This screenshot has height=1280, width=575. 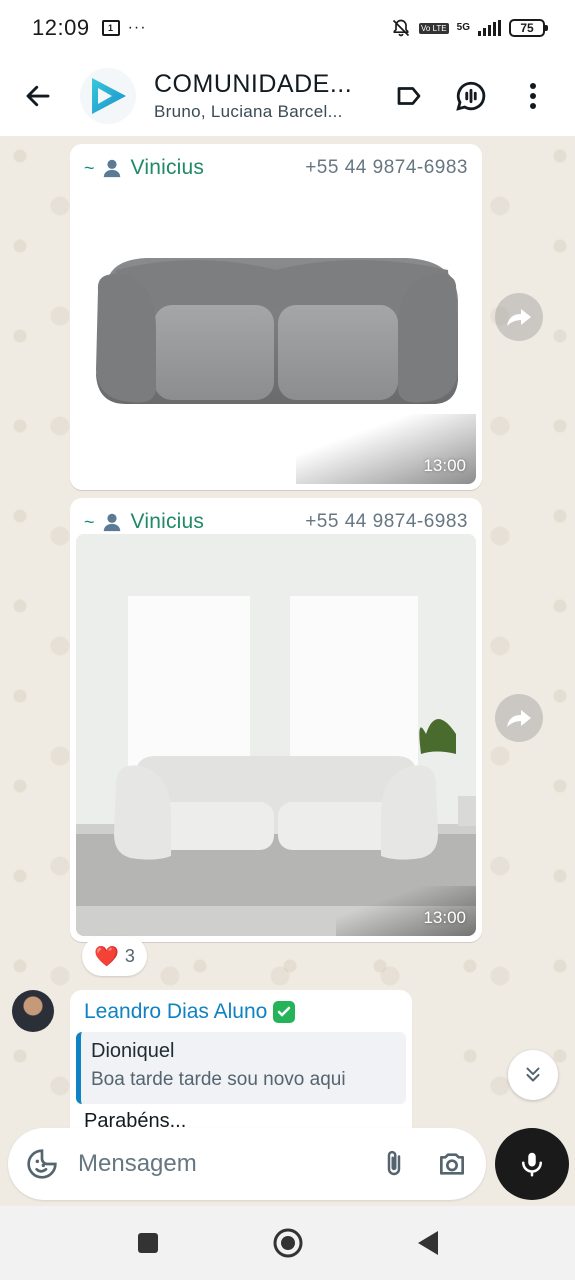 I want to click on more-vert-icon, so click(x=533, y=96).